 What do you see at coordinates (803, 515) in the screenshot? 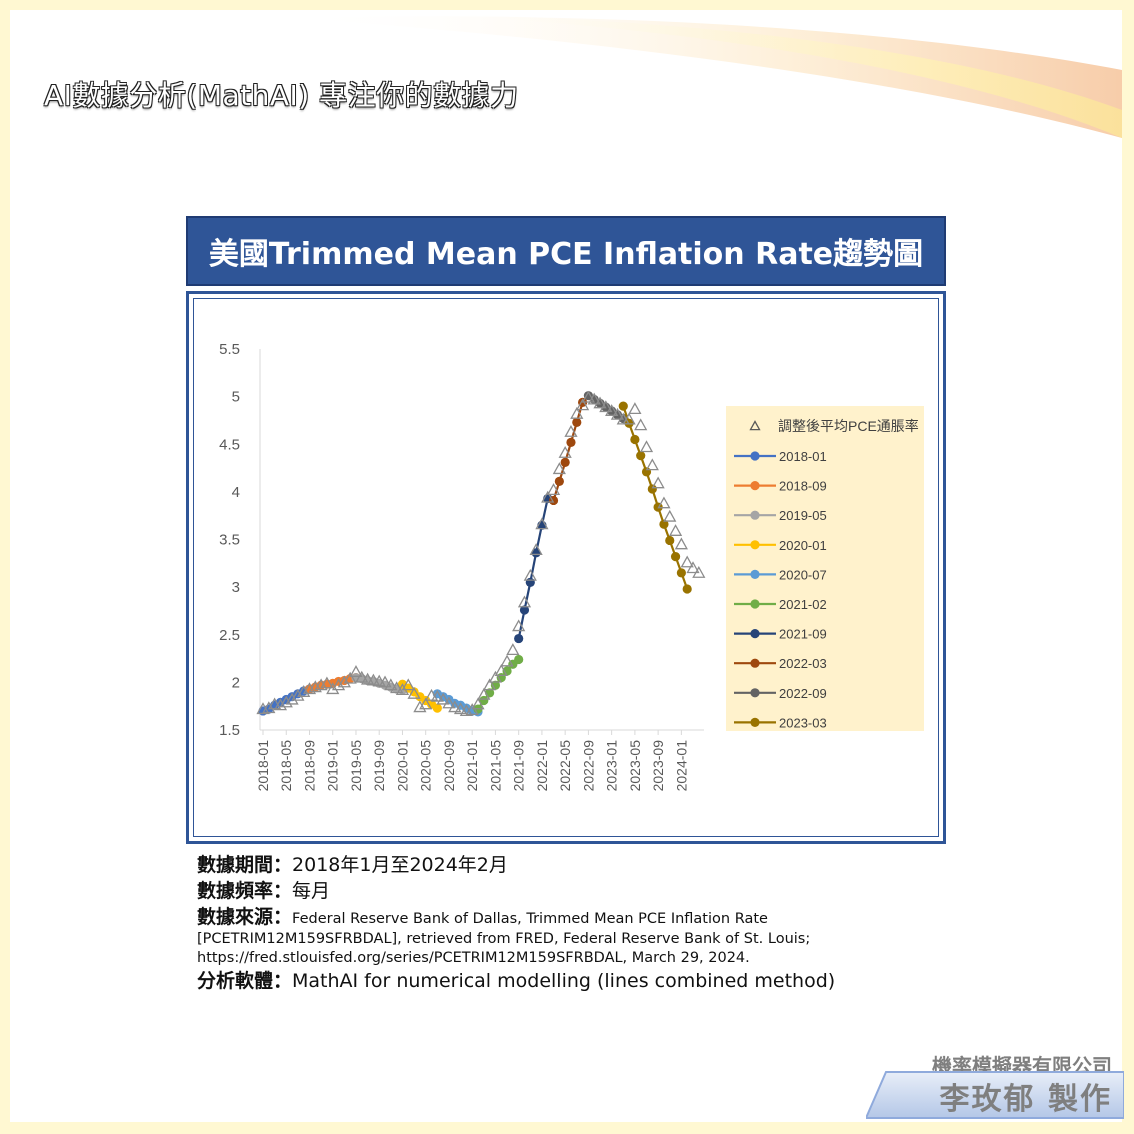
I see `legend-label: 2019-05` at bounding box center [803, 515].